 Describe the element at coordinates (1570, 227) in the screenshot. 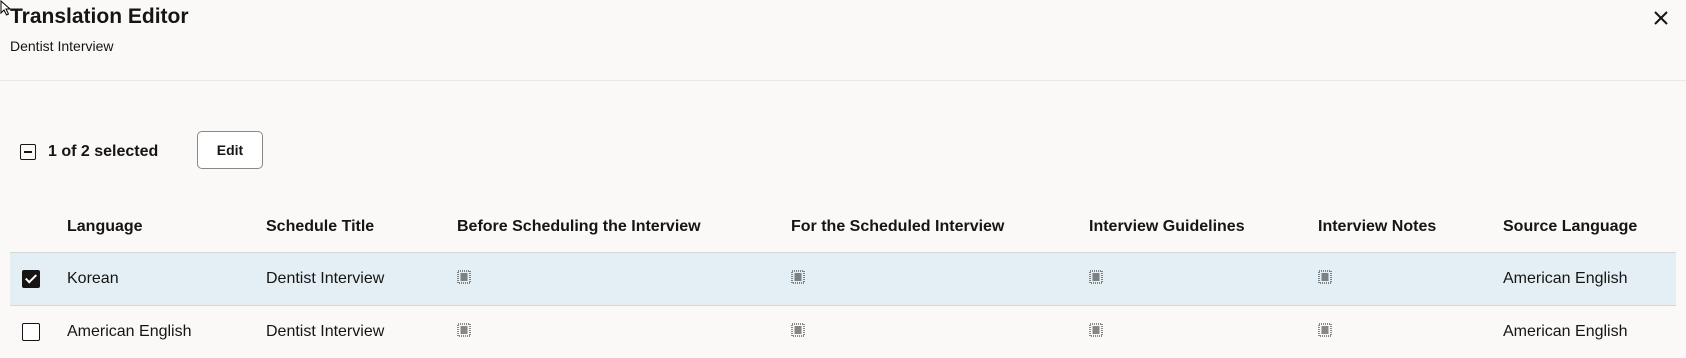

I see `column-header-source-language: Source Language` at that location.